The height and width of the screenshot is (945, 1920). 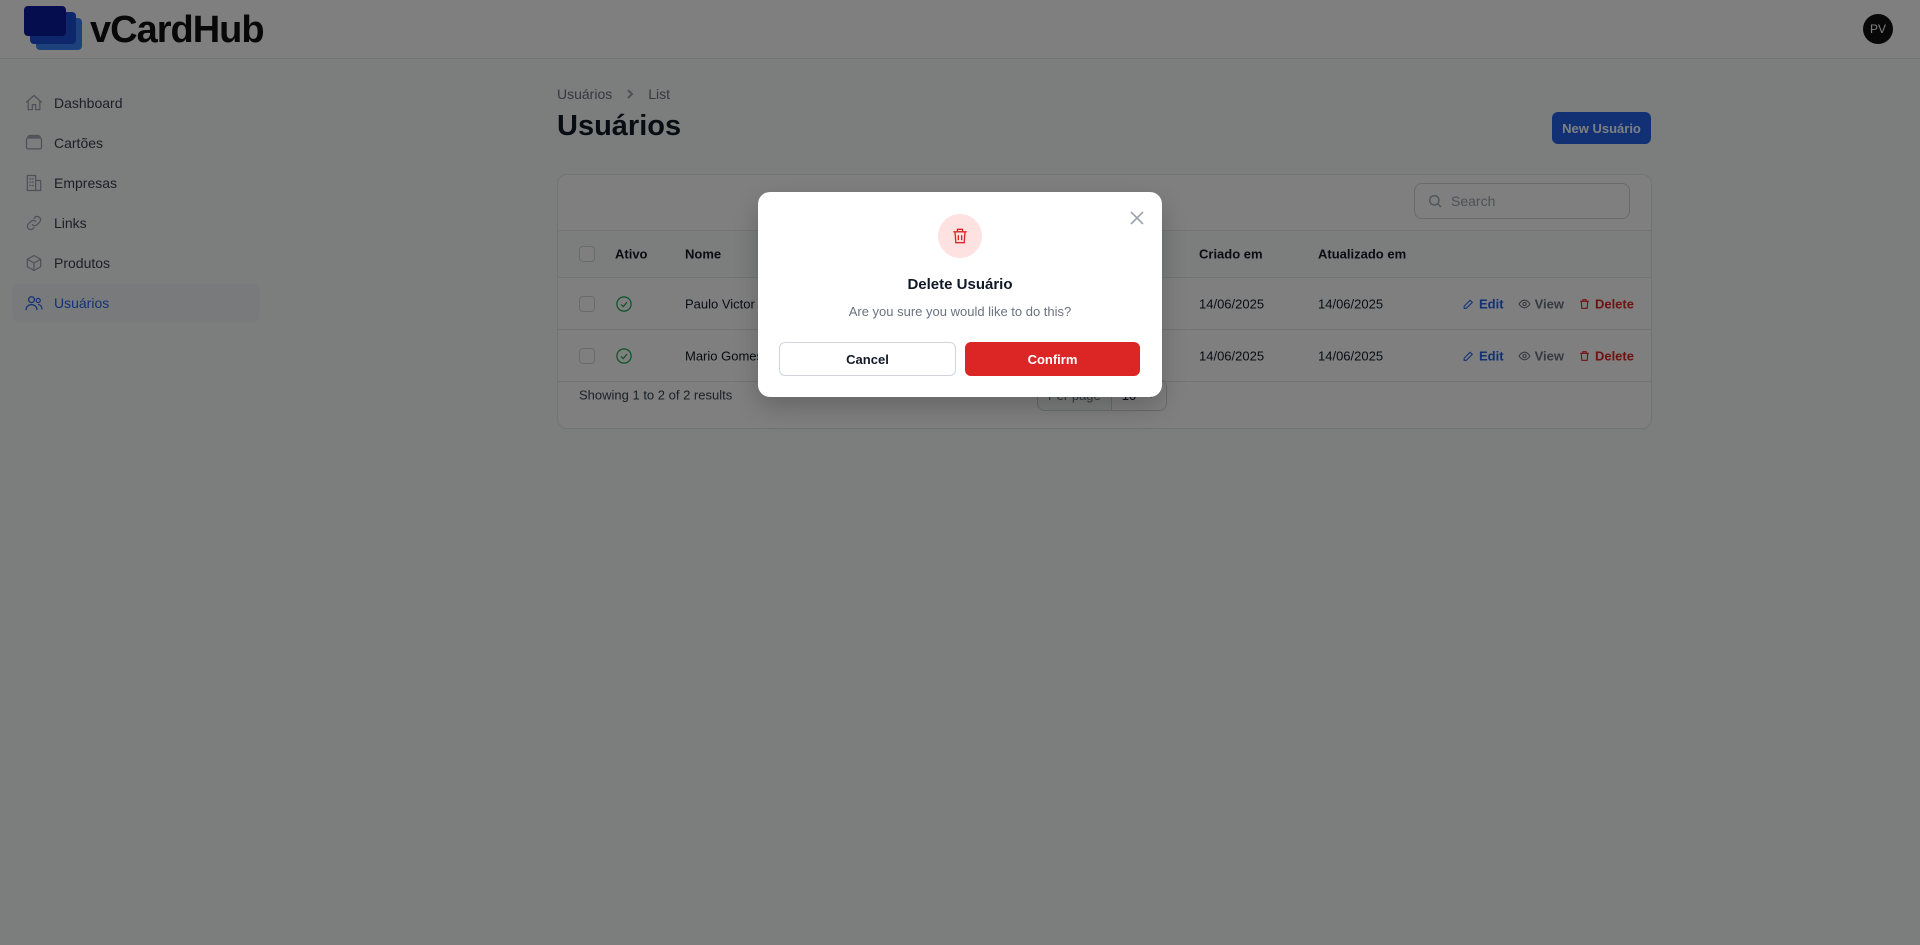 I want to click on close-button, so click(x=1137, y=218).